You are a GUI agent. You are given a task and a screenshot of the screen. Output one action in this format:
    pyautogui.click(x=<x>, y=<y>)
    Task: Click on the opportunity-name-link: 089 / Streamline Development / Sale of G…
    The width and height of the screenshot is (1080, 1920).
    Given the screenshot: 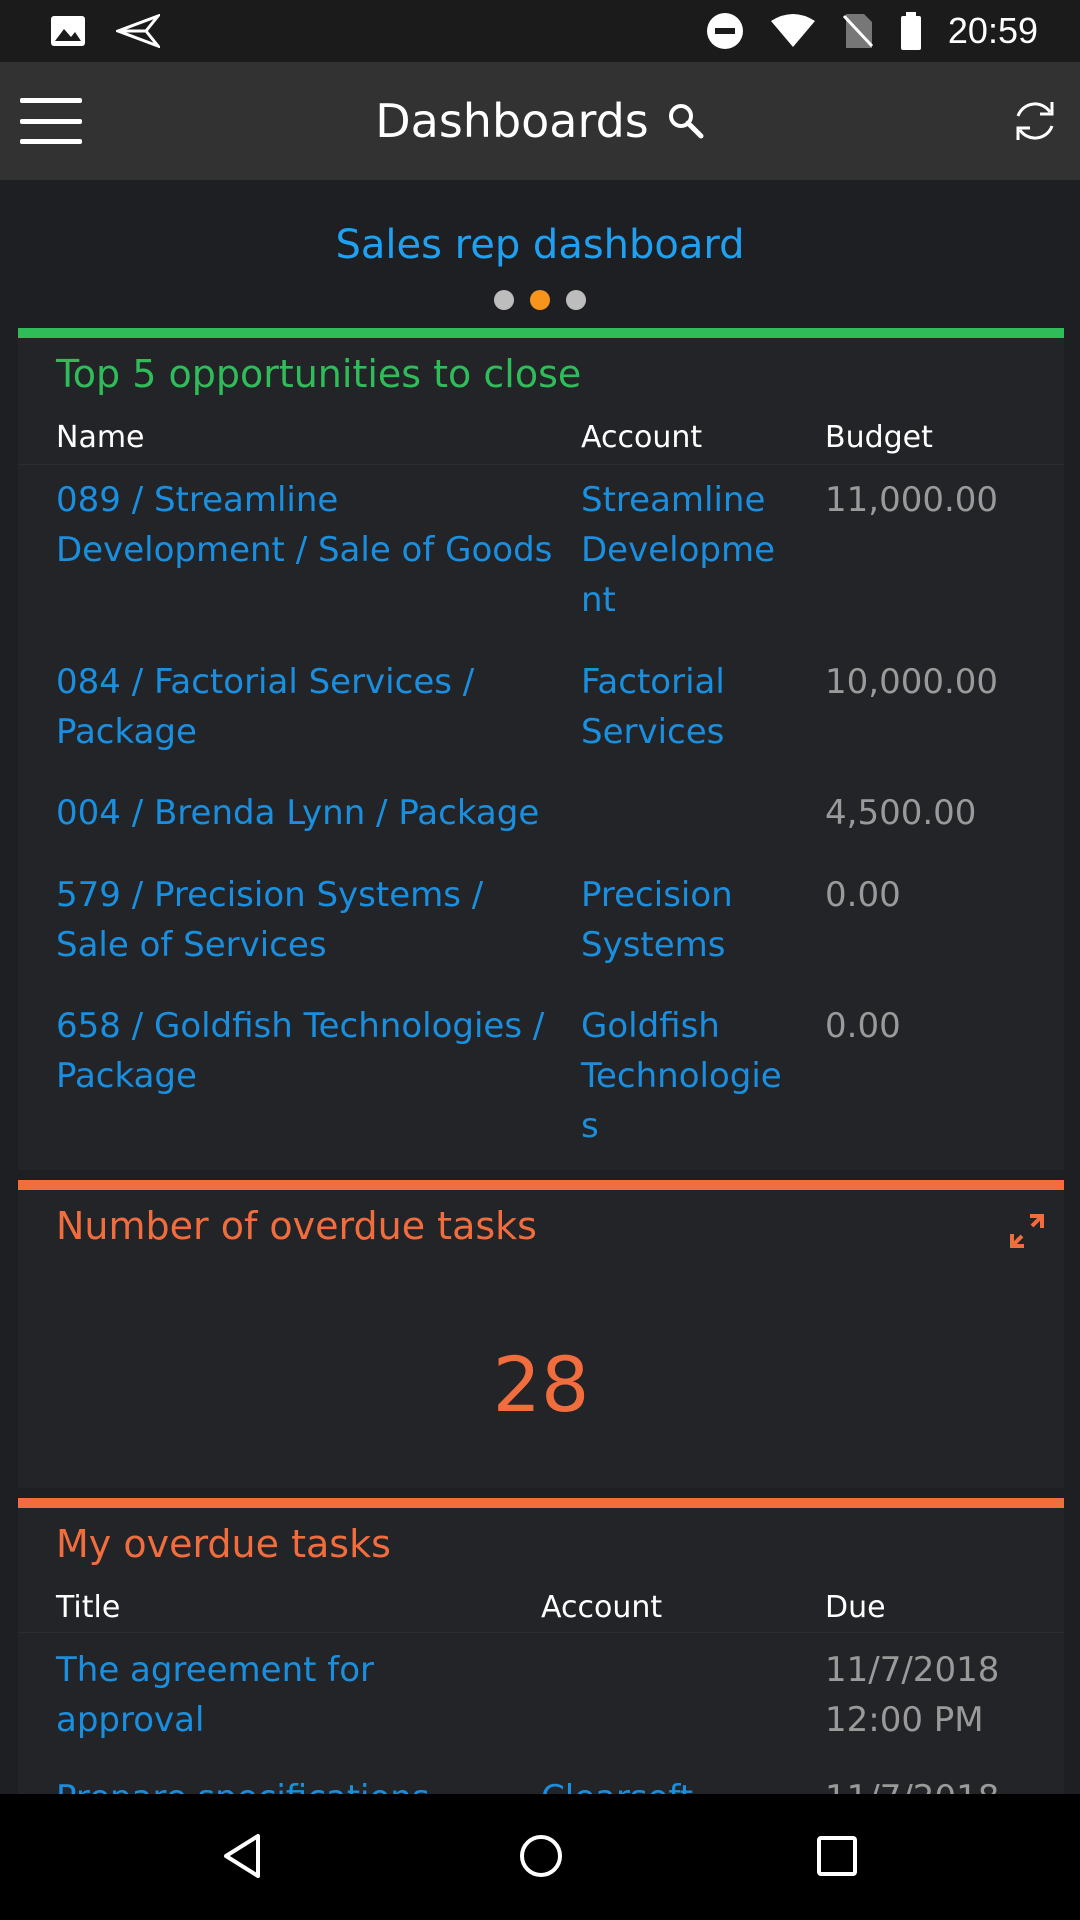 What is the action you would take?
    pyautogui.click(x=304, y=525)
    